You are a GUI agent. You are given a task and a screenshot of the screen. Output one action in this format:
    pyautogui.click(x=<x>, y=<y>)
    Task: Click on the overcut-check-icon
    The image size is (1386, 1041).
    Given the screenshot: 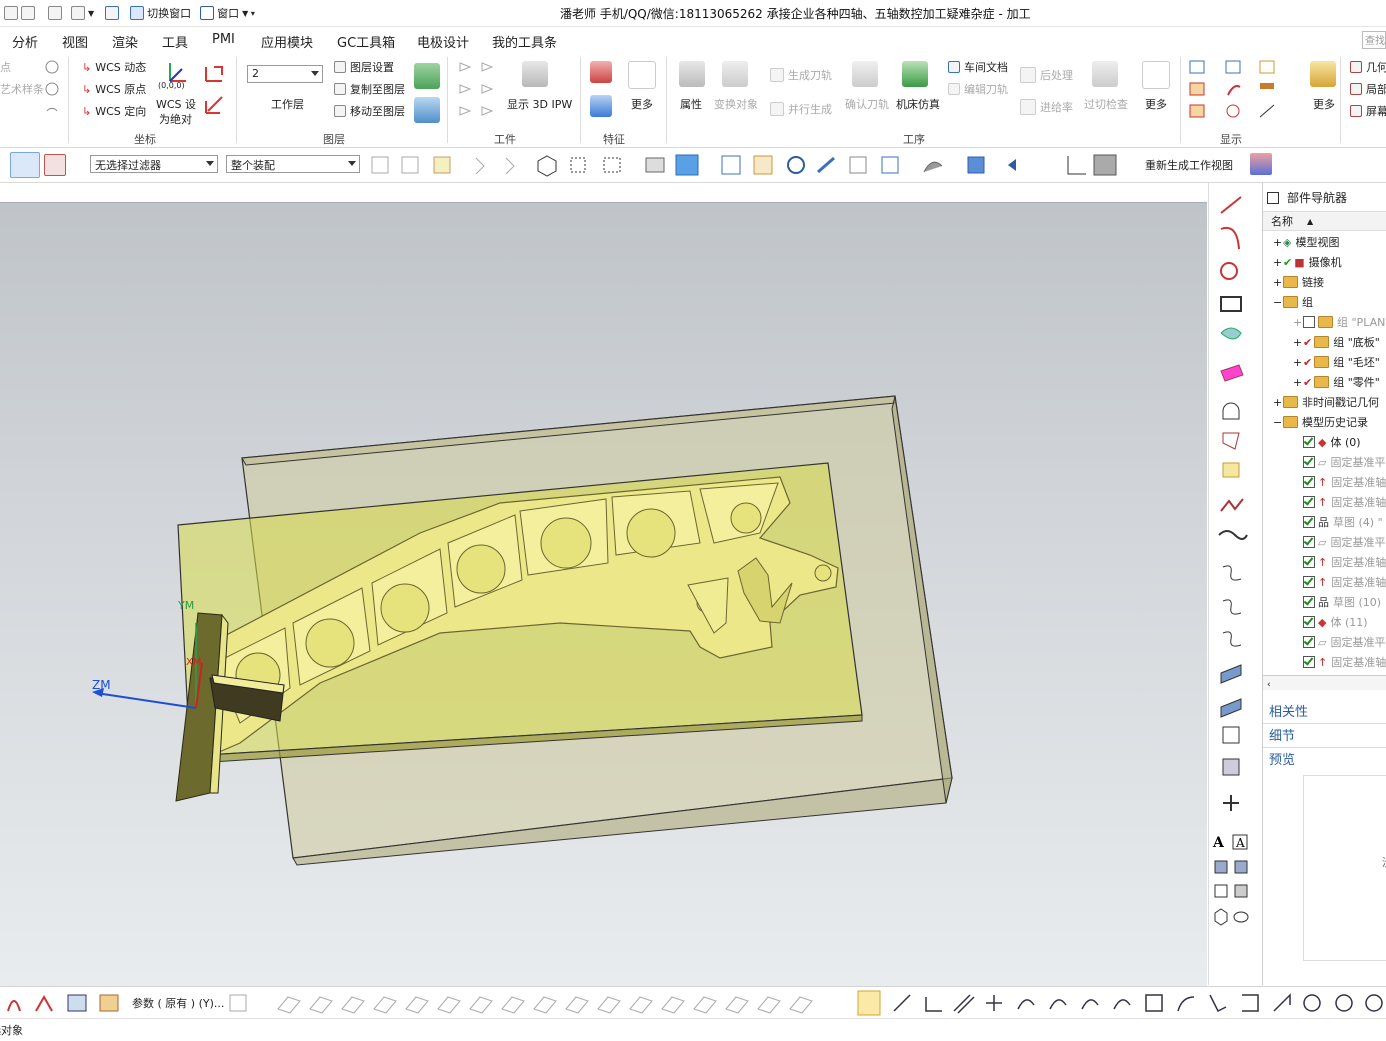 What is the action you would take?
    pyautogui.click(x=1105, y=74)
    